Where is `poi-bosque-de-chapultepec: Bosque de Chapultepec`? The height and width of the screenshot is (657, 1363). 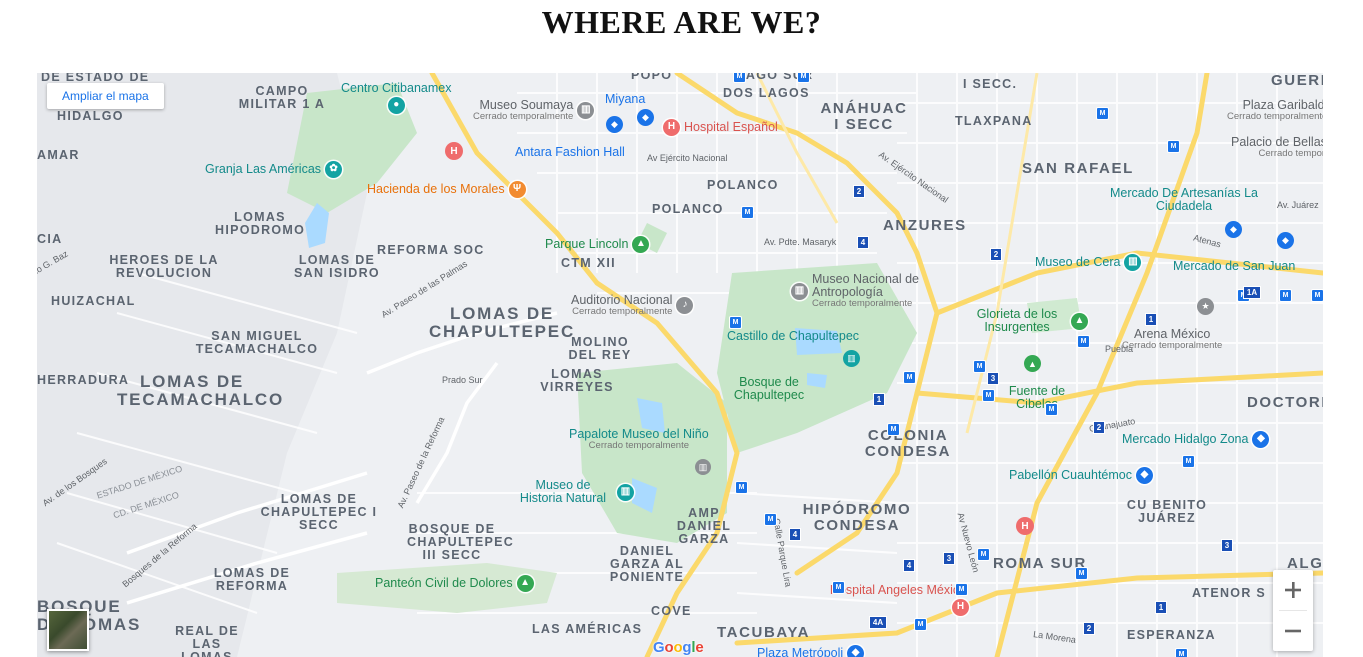 poi-bosque-de-chapultepec: Bosque de Chapultepec is located at coordinates (769, 388).